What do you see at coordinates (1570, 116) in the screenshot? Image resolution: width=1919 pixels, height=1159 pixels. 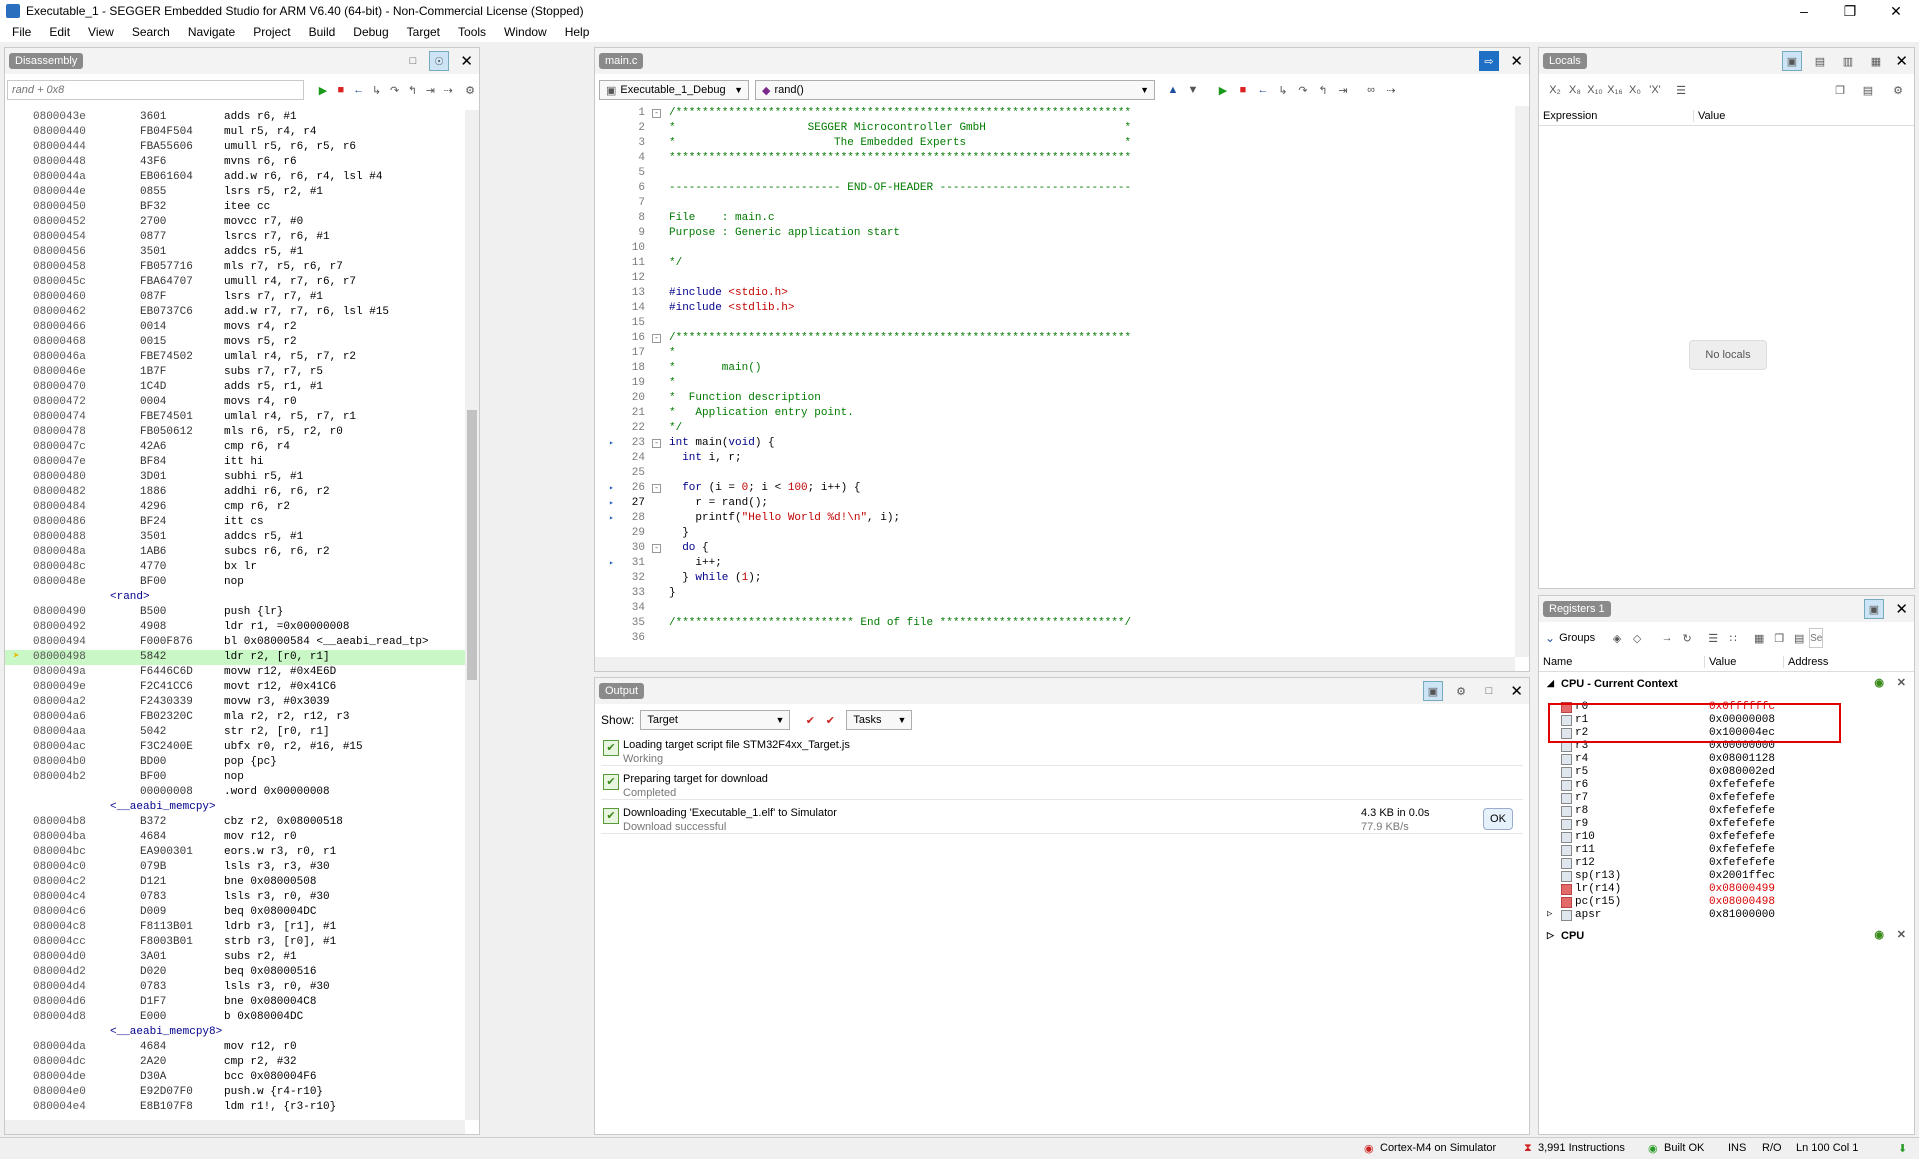 I see `expression-header: Expression` at bounding box center [1570, 116].